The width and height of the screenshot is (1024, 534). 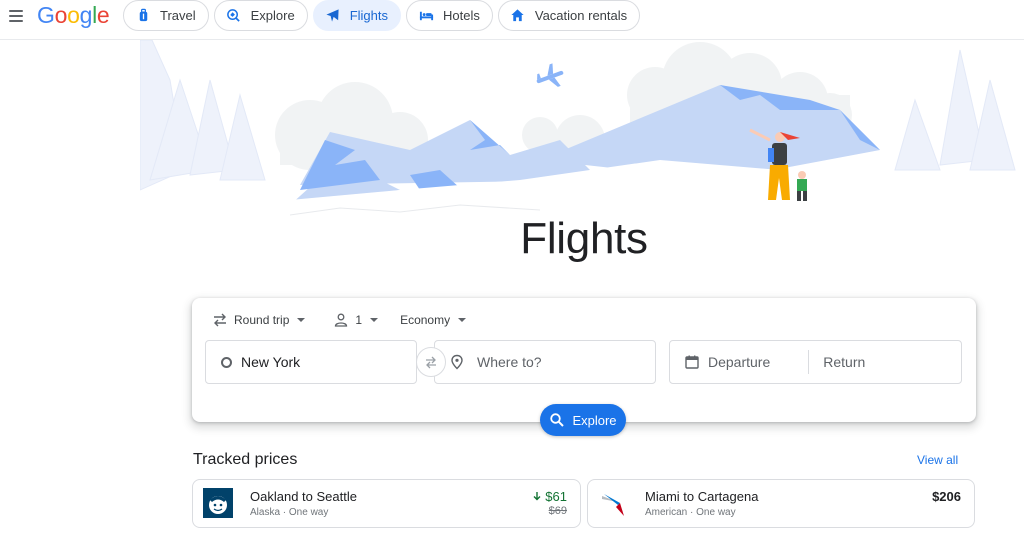 I want to click on previous-price: $69, so click(x=557, y=511).